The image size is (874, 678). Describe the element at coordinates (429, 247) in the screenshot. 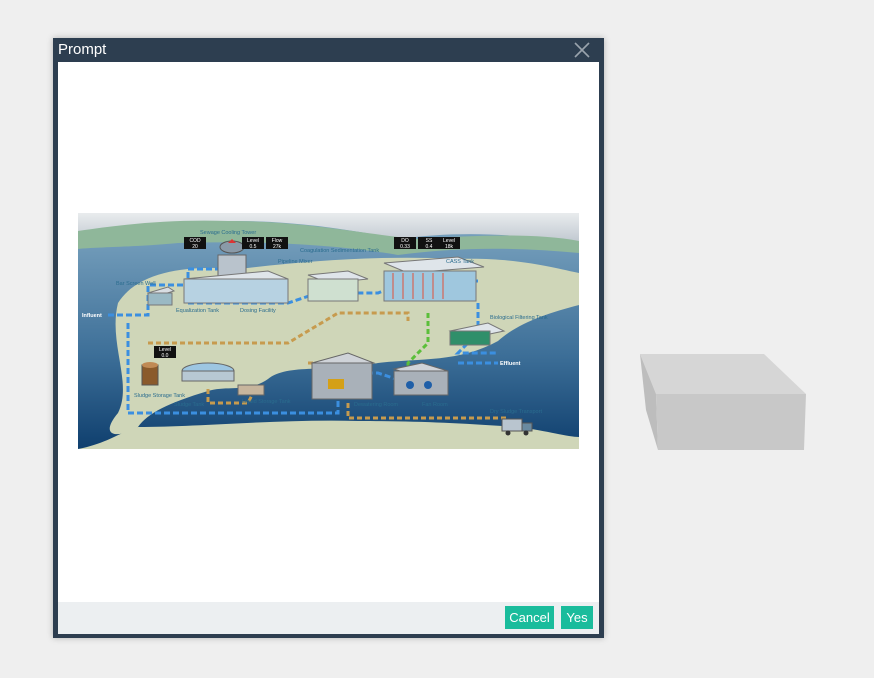

I see `readout-ss-value: 0.4` at that location.